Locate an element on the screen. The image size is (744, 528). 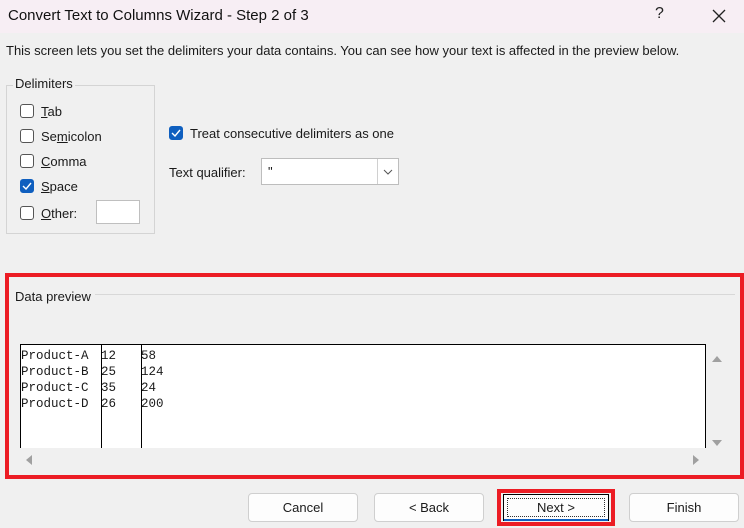
preview-cell: 12 is located at coordinates (109, 356).